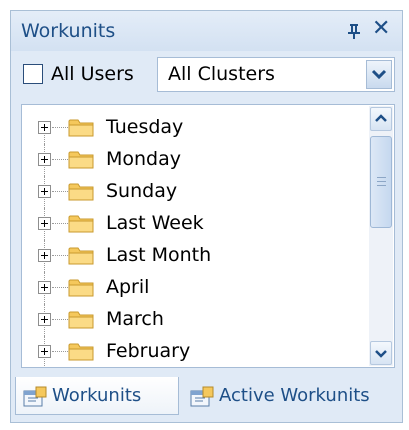 Image resolution: width=409 pixels, height=430 pixels. I want to click on cluster-select: All Clusters, so click(276, 74).